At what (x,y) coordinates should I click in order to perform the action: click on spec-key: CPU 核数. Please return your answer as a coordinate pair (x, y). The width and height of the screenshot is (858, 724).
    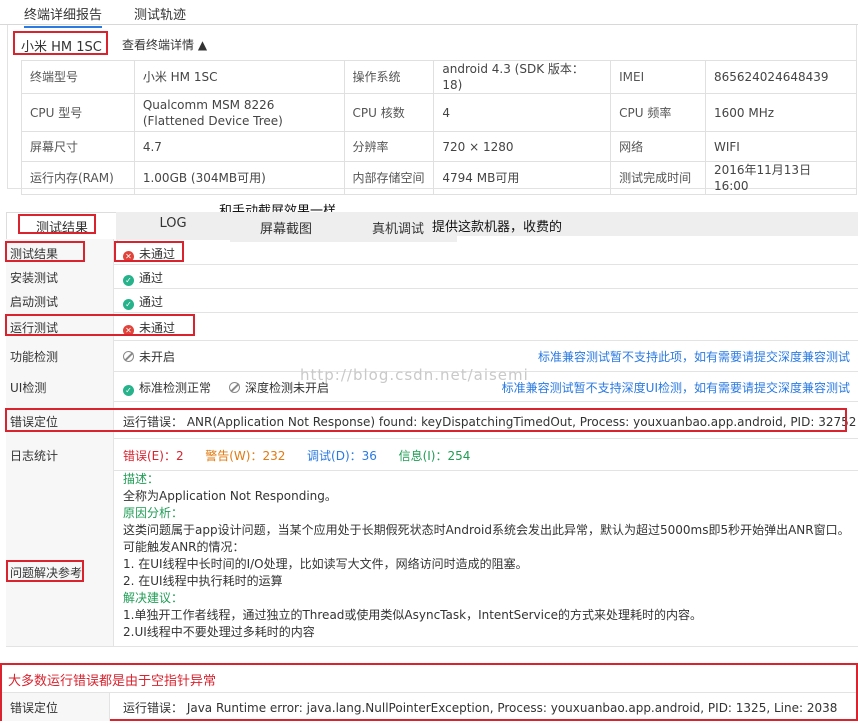
    Looking at the image, I should click on (389, 112).